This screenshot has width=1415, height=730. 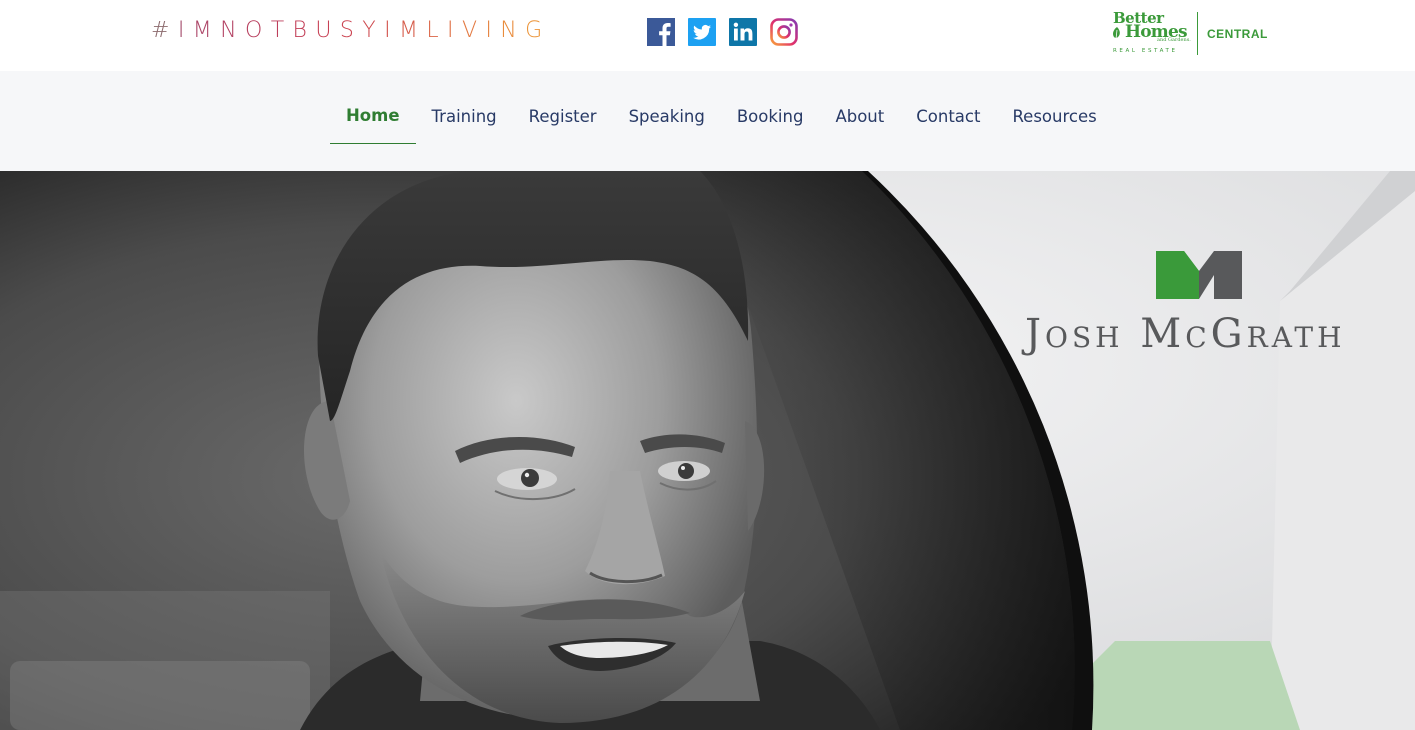 I want to click on nav-item-register: Register, so click(x=563, y=107).